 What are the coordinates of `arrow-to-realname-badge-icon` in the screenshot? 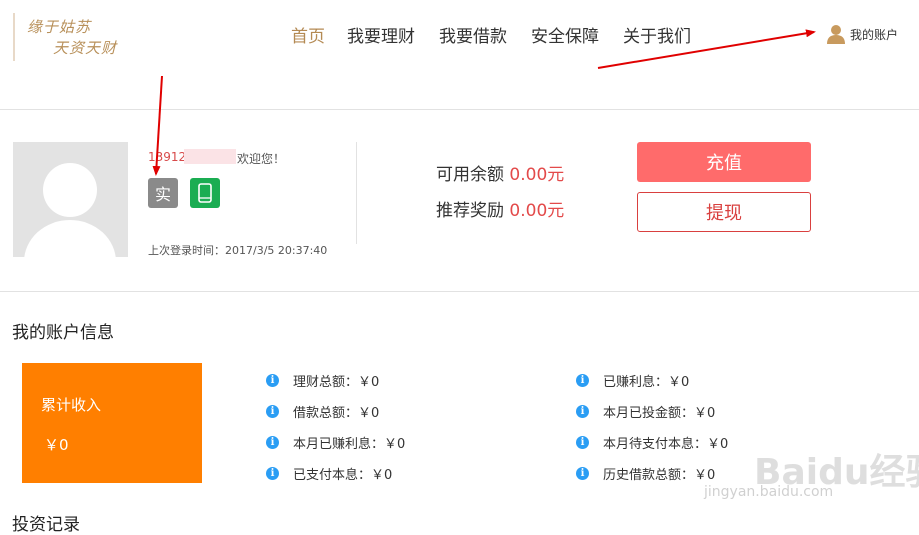 It's located at (157, 125).